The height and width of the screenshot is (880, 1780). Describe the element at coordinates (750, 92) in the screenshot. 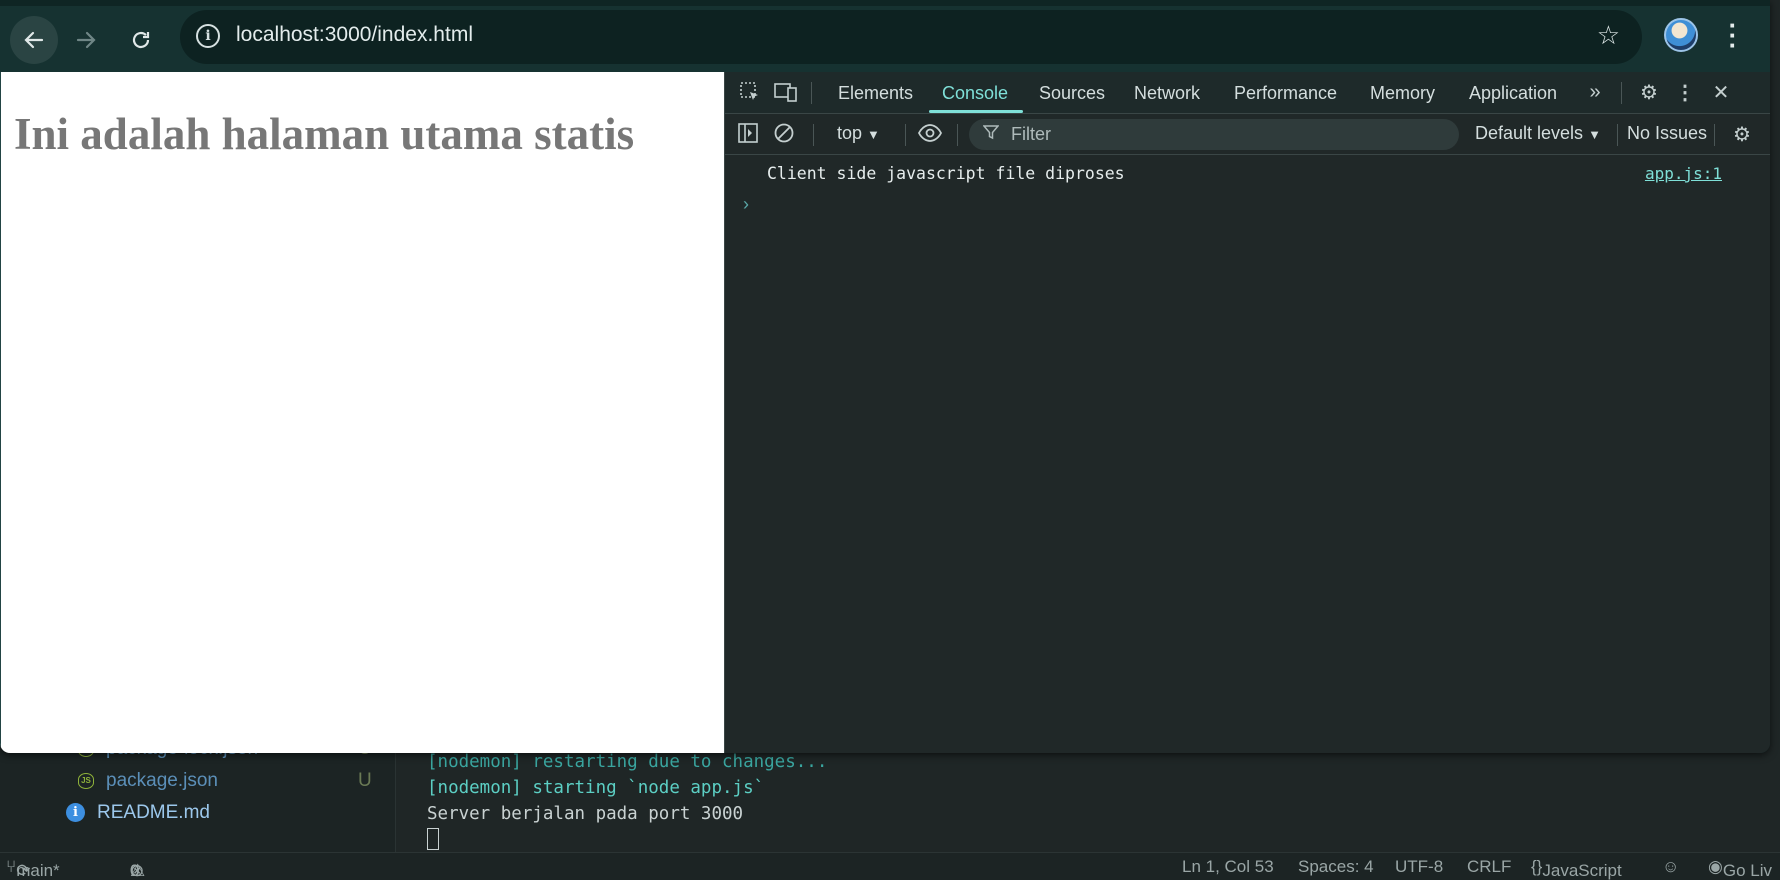

I see `inspect-element-icon` at that location.